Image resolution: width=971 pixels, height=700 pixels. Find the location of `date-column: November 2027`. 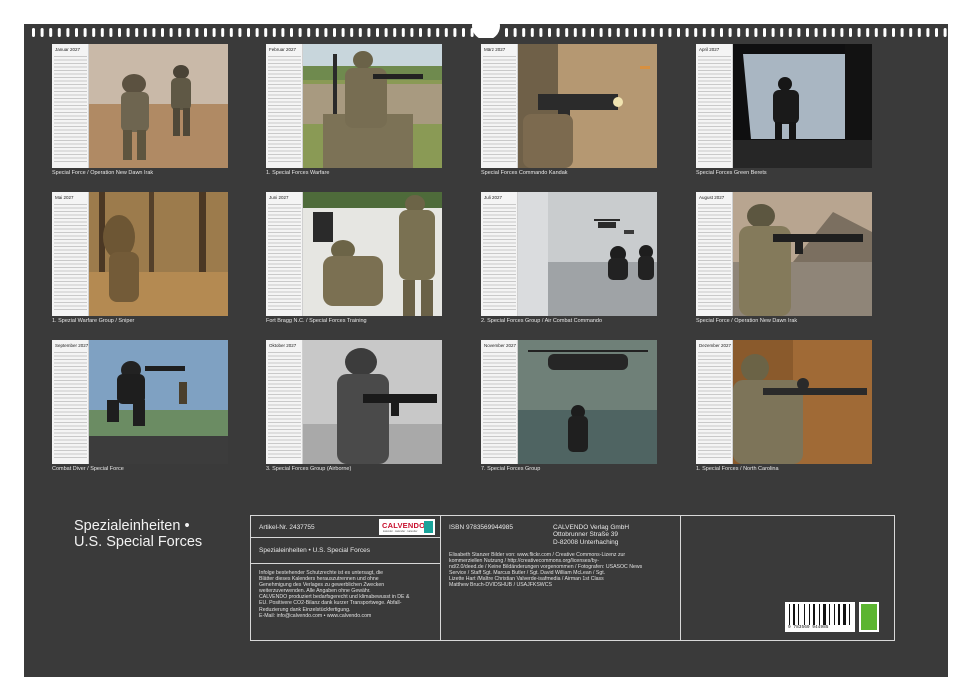

date-column: November 2027 is located at coordinates (499, 402).